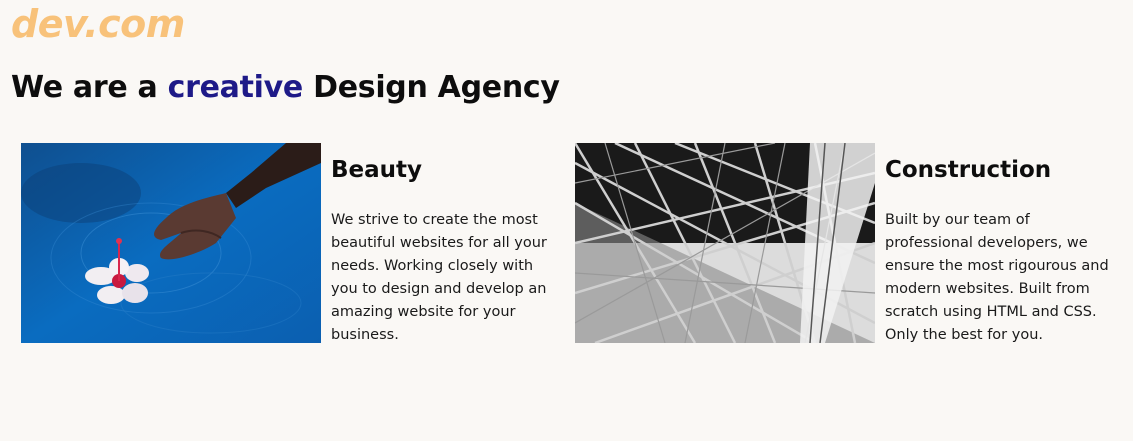 This screenshot has width=1133, height=441. Describe the element at coordinates (377, 170) in the screenshot. I see `card-title: Beauty` at that location.